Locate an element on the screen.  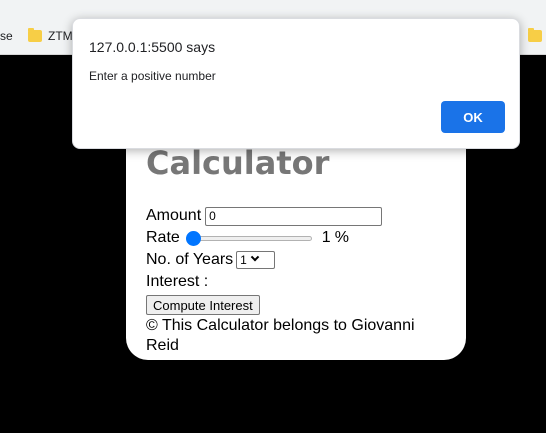
amount-row: Amount is located at coordinates (296, 216).